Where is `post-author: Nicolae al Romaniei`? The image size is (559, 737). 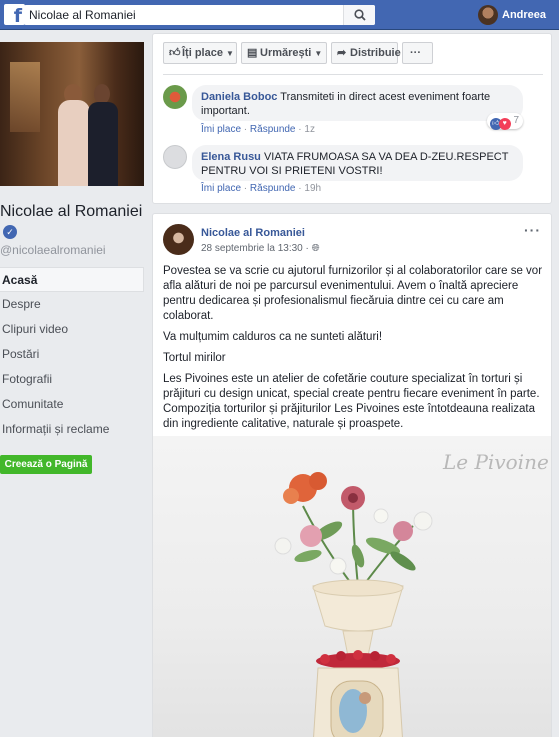 post-author: Nicolae al Romaniei is located at coordinates (253, 233).